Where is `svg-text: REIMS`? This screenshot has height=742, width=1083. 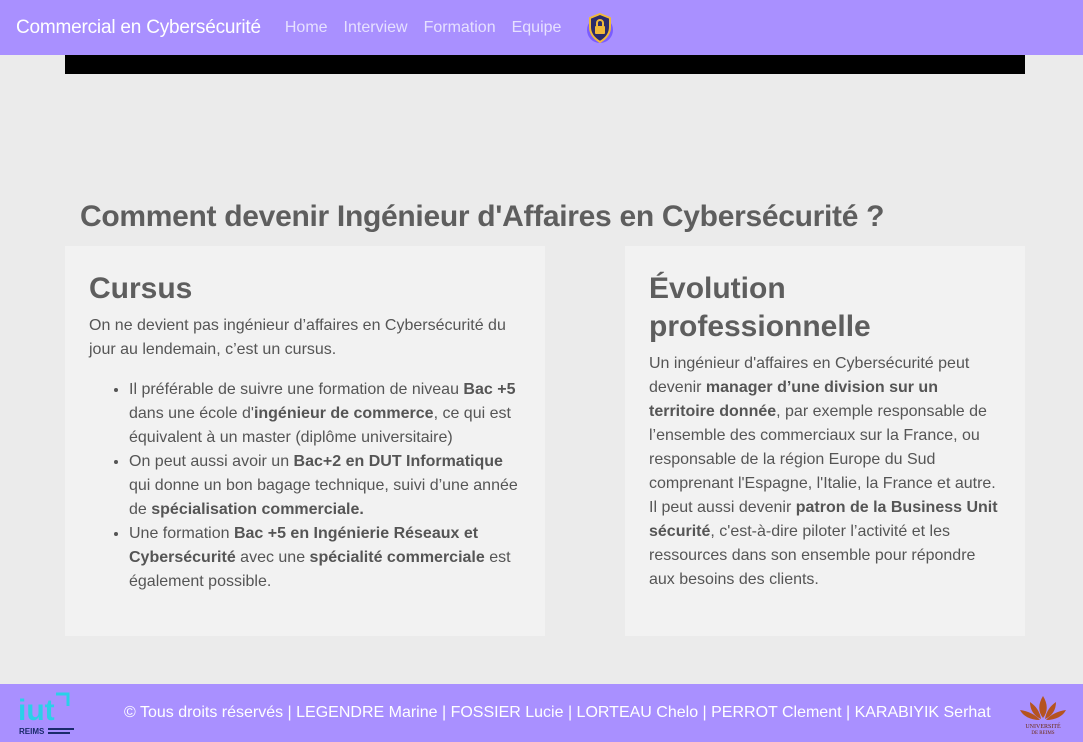
svg-text: REIMS is located at coordinates (32, 731).